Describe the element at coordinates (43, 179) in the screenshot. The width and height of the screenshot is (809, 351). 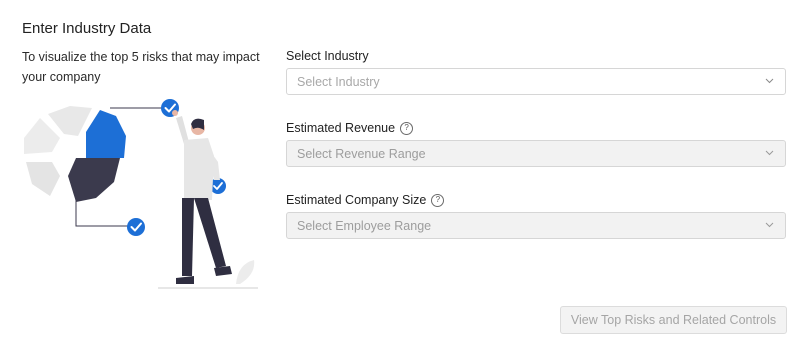
I see `donut-segment-lower-left` at that location.